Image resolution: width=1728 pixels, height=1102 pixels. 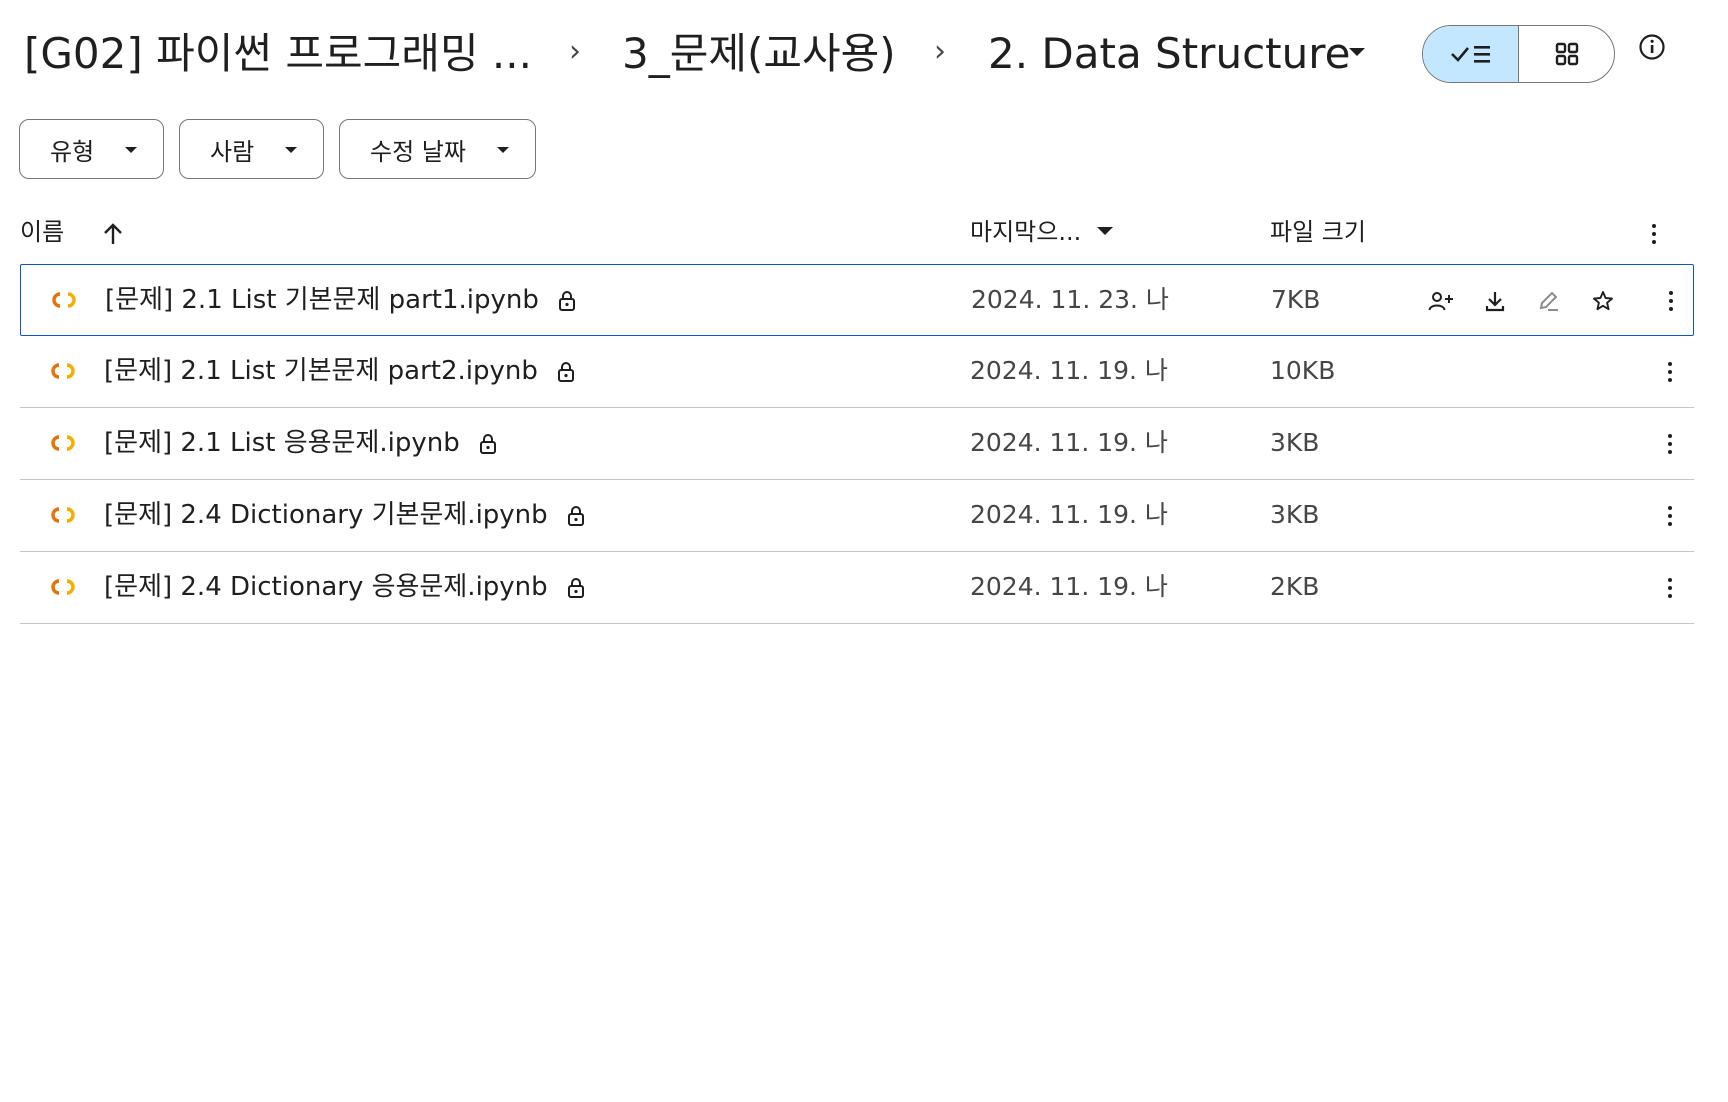 What do you see at coordinates (1549, 301) in the screenshot?
I see `rename-icon` at bounding box center [1549, 301].